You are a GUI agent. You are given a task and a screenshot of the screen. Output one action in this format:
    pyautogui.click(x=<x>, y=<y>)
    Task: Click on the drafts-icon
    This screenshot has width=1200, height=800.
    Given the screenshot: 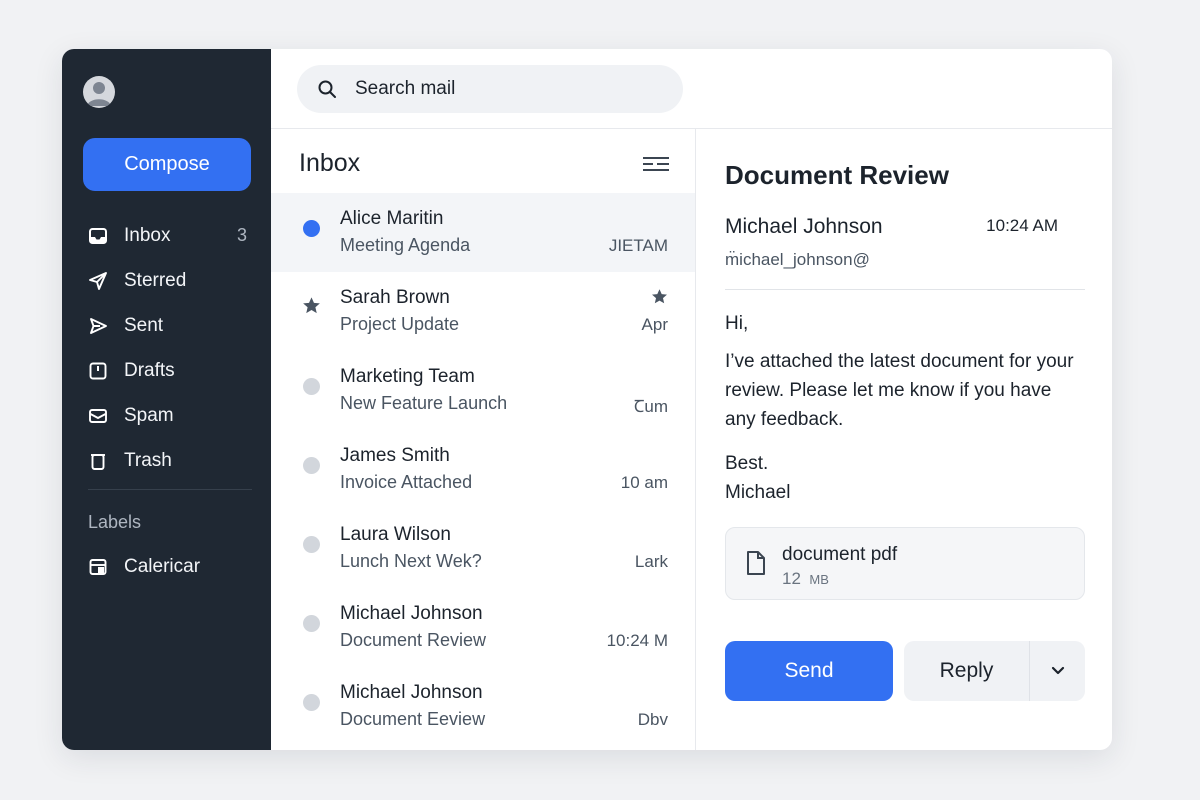 What is the action you would take?
    pyautogui.click(x=98, y=371)
    